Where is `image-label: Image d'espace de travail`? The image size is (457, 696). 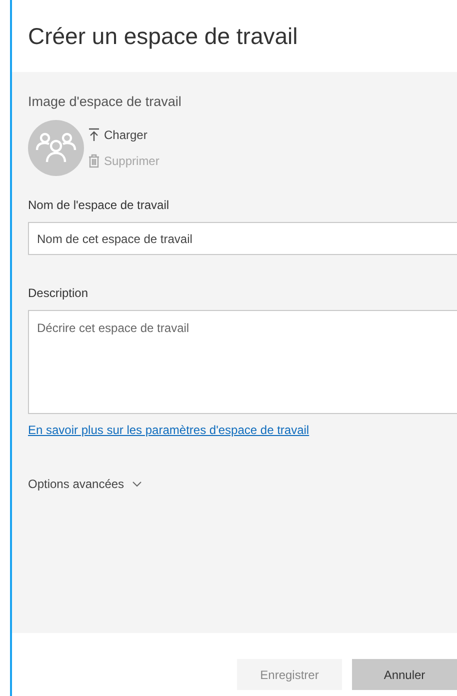
image-label: Image d'espace de travail is located at coordinates (105, 102).